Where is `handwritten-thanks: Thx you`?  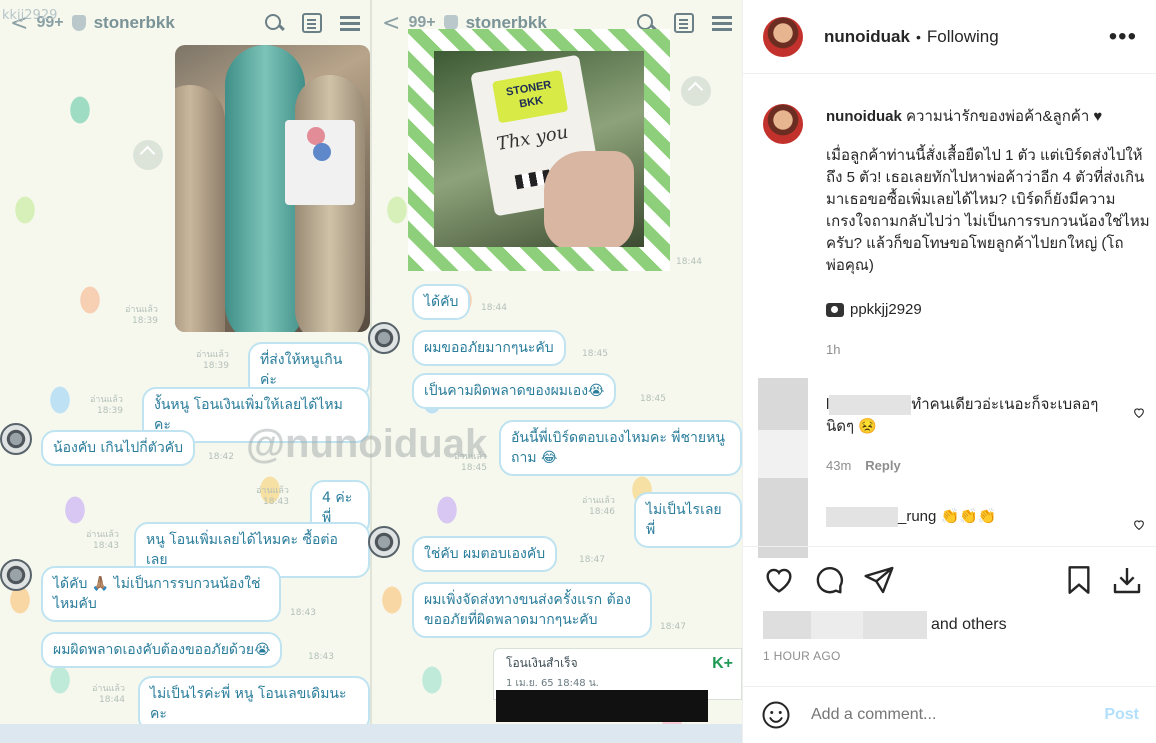 handwritten-thanks: Thx you is located at coordinates (532, 138).